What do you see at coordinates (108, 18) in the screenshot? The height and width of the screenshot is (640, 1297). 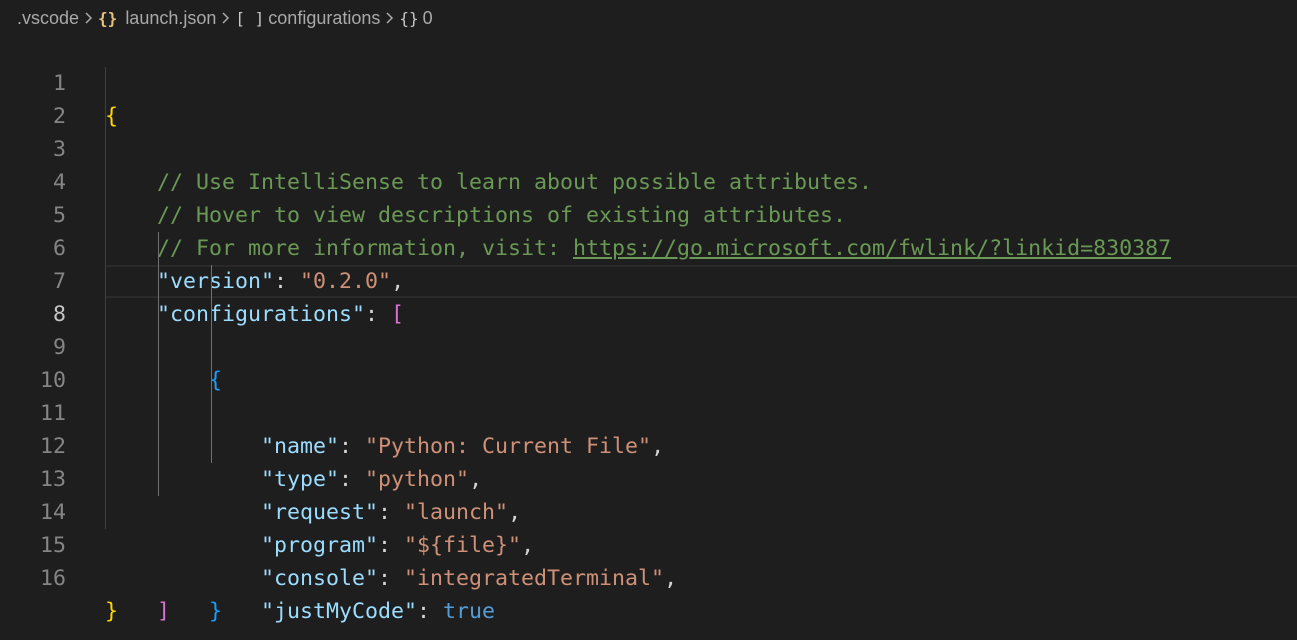 I see `json-file-icon: {}` at bounding box center [108, 18].